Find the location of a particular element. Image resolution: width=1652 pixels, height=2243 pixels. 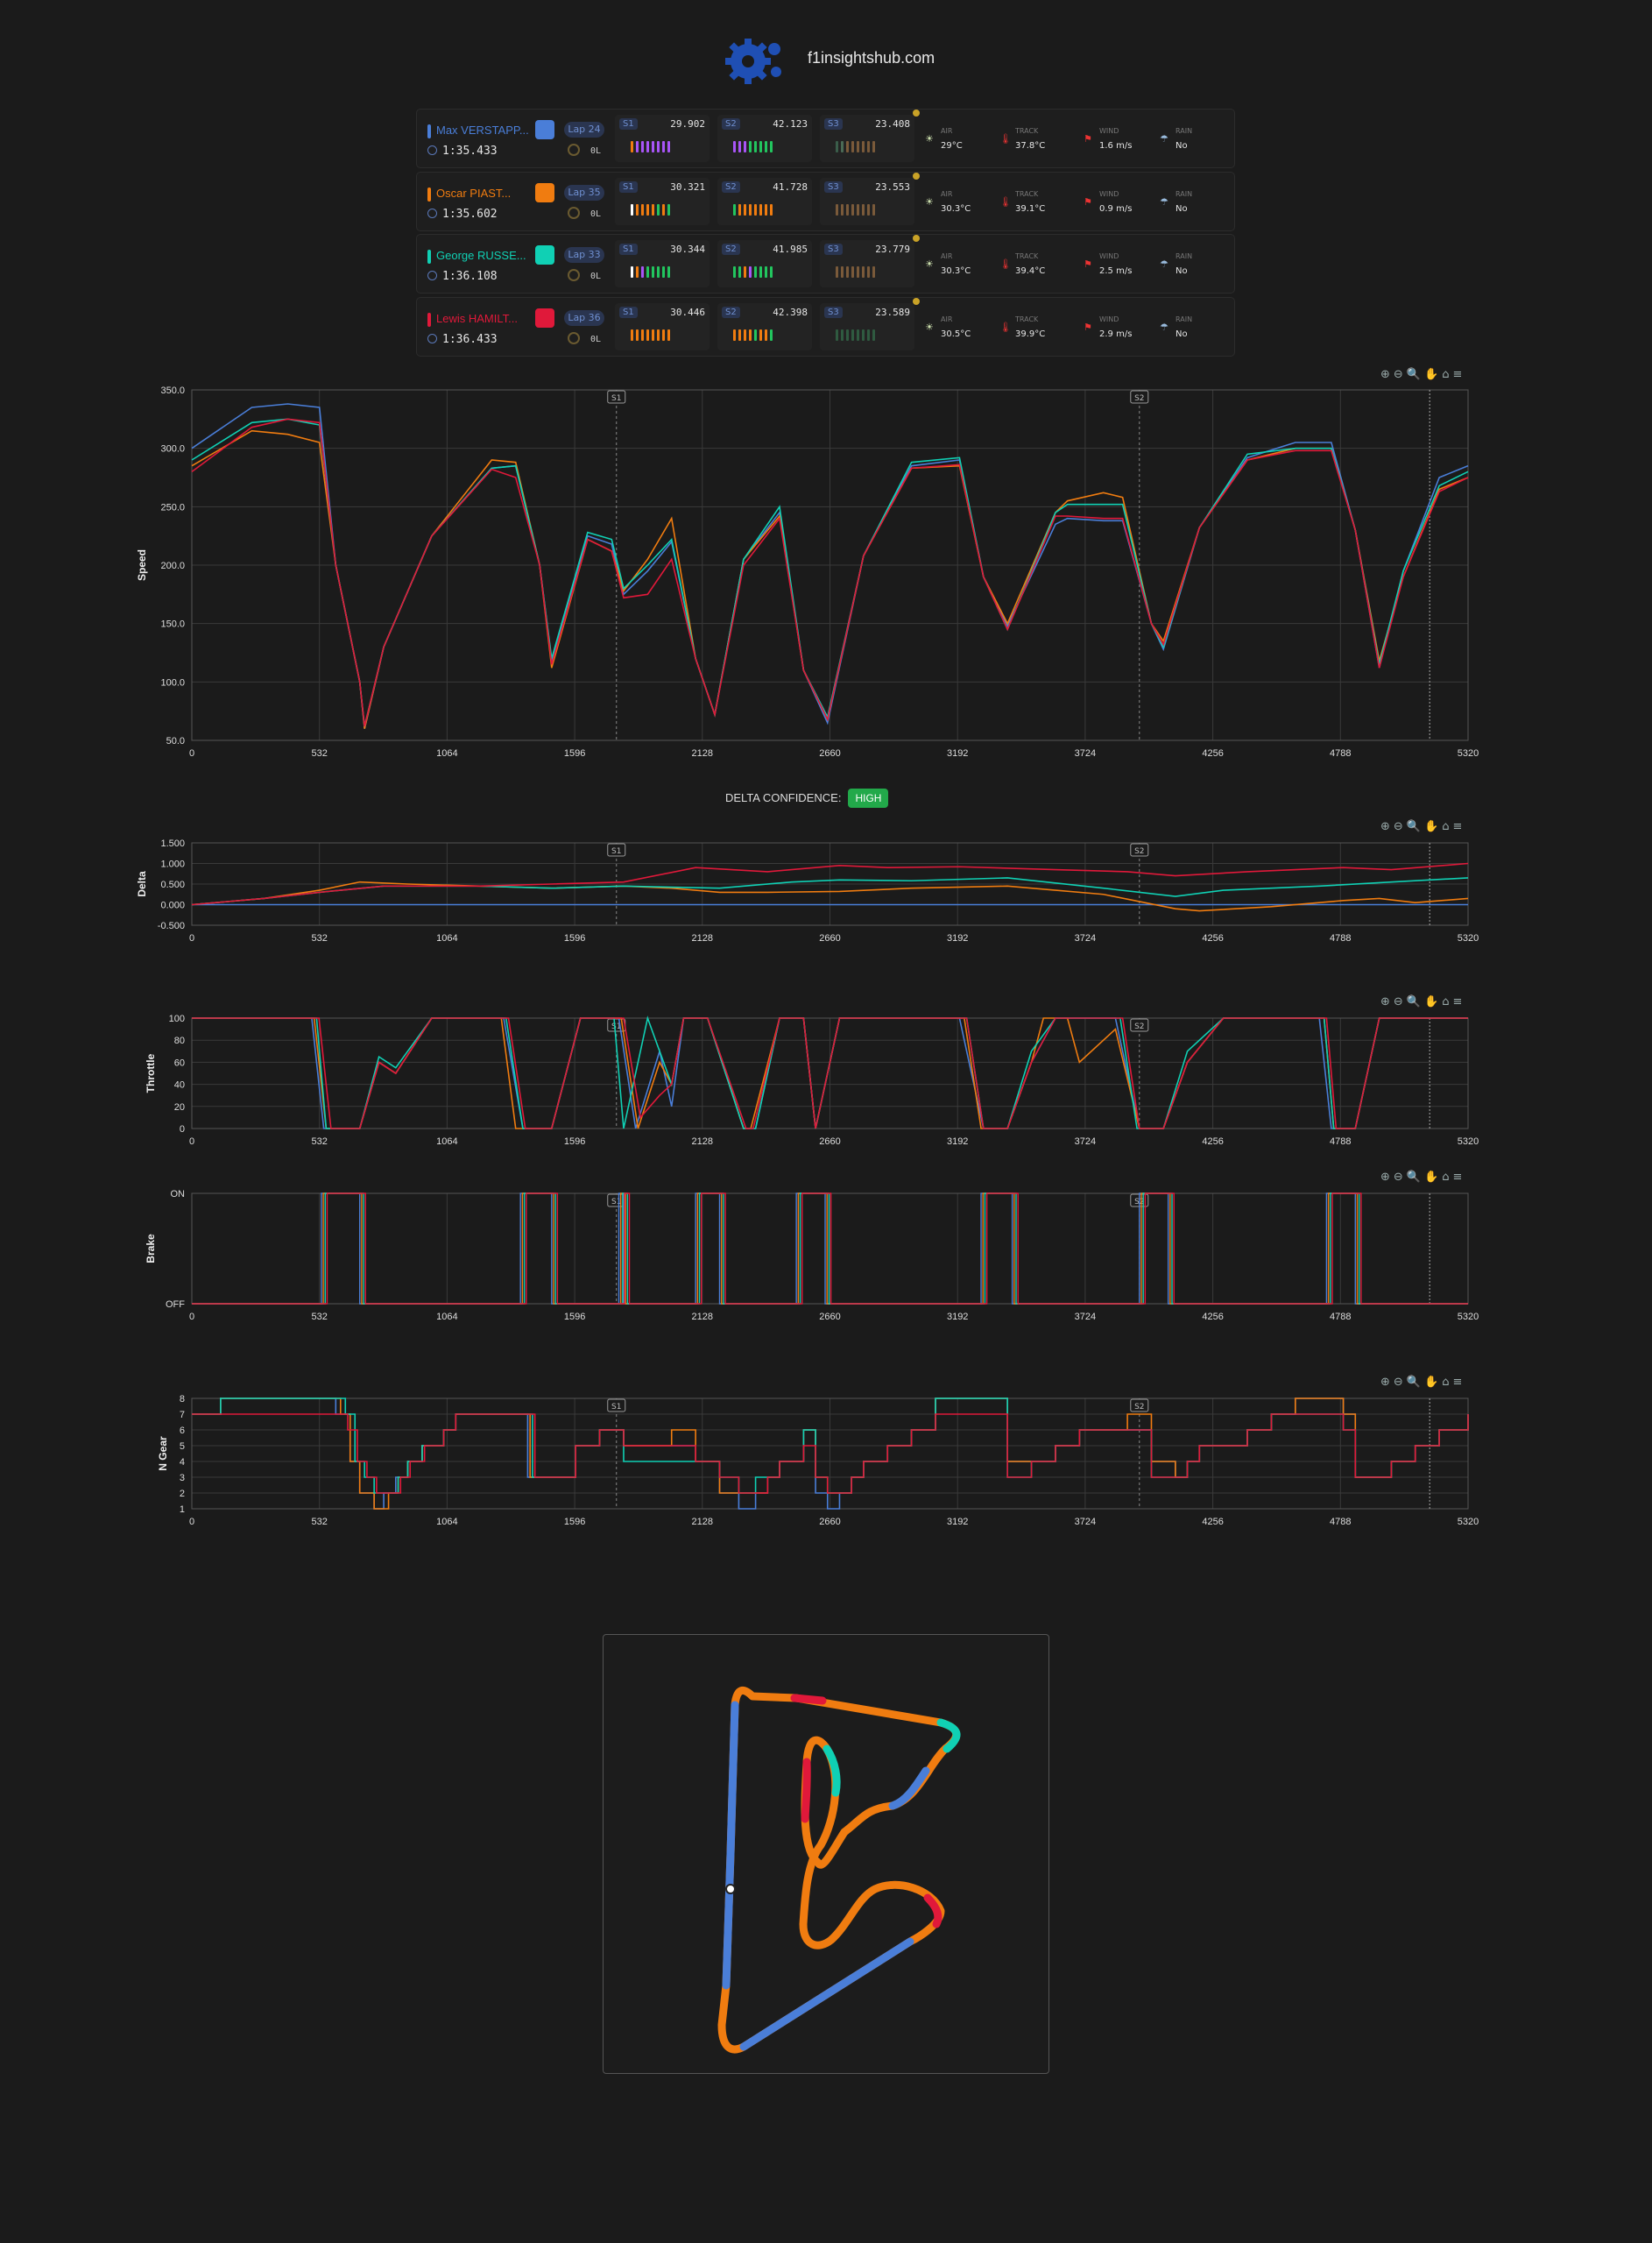

lap-selector: Lap 24 is located at coordinates (584, 130).